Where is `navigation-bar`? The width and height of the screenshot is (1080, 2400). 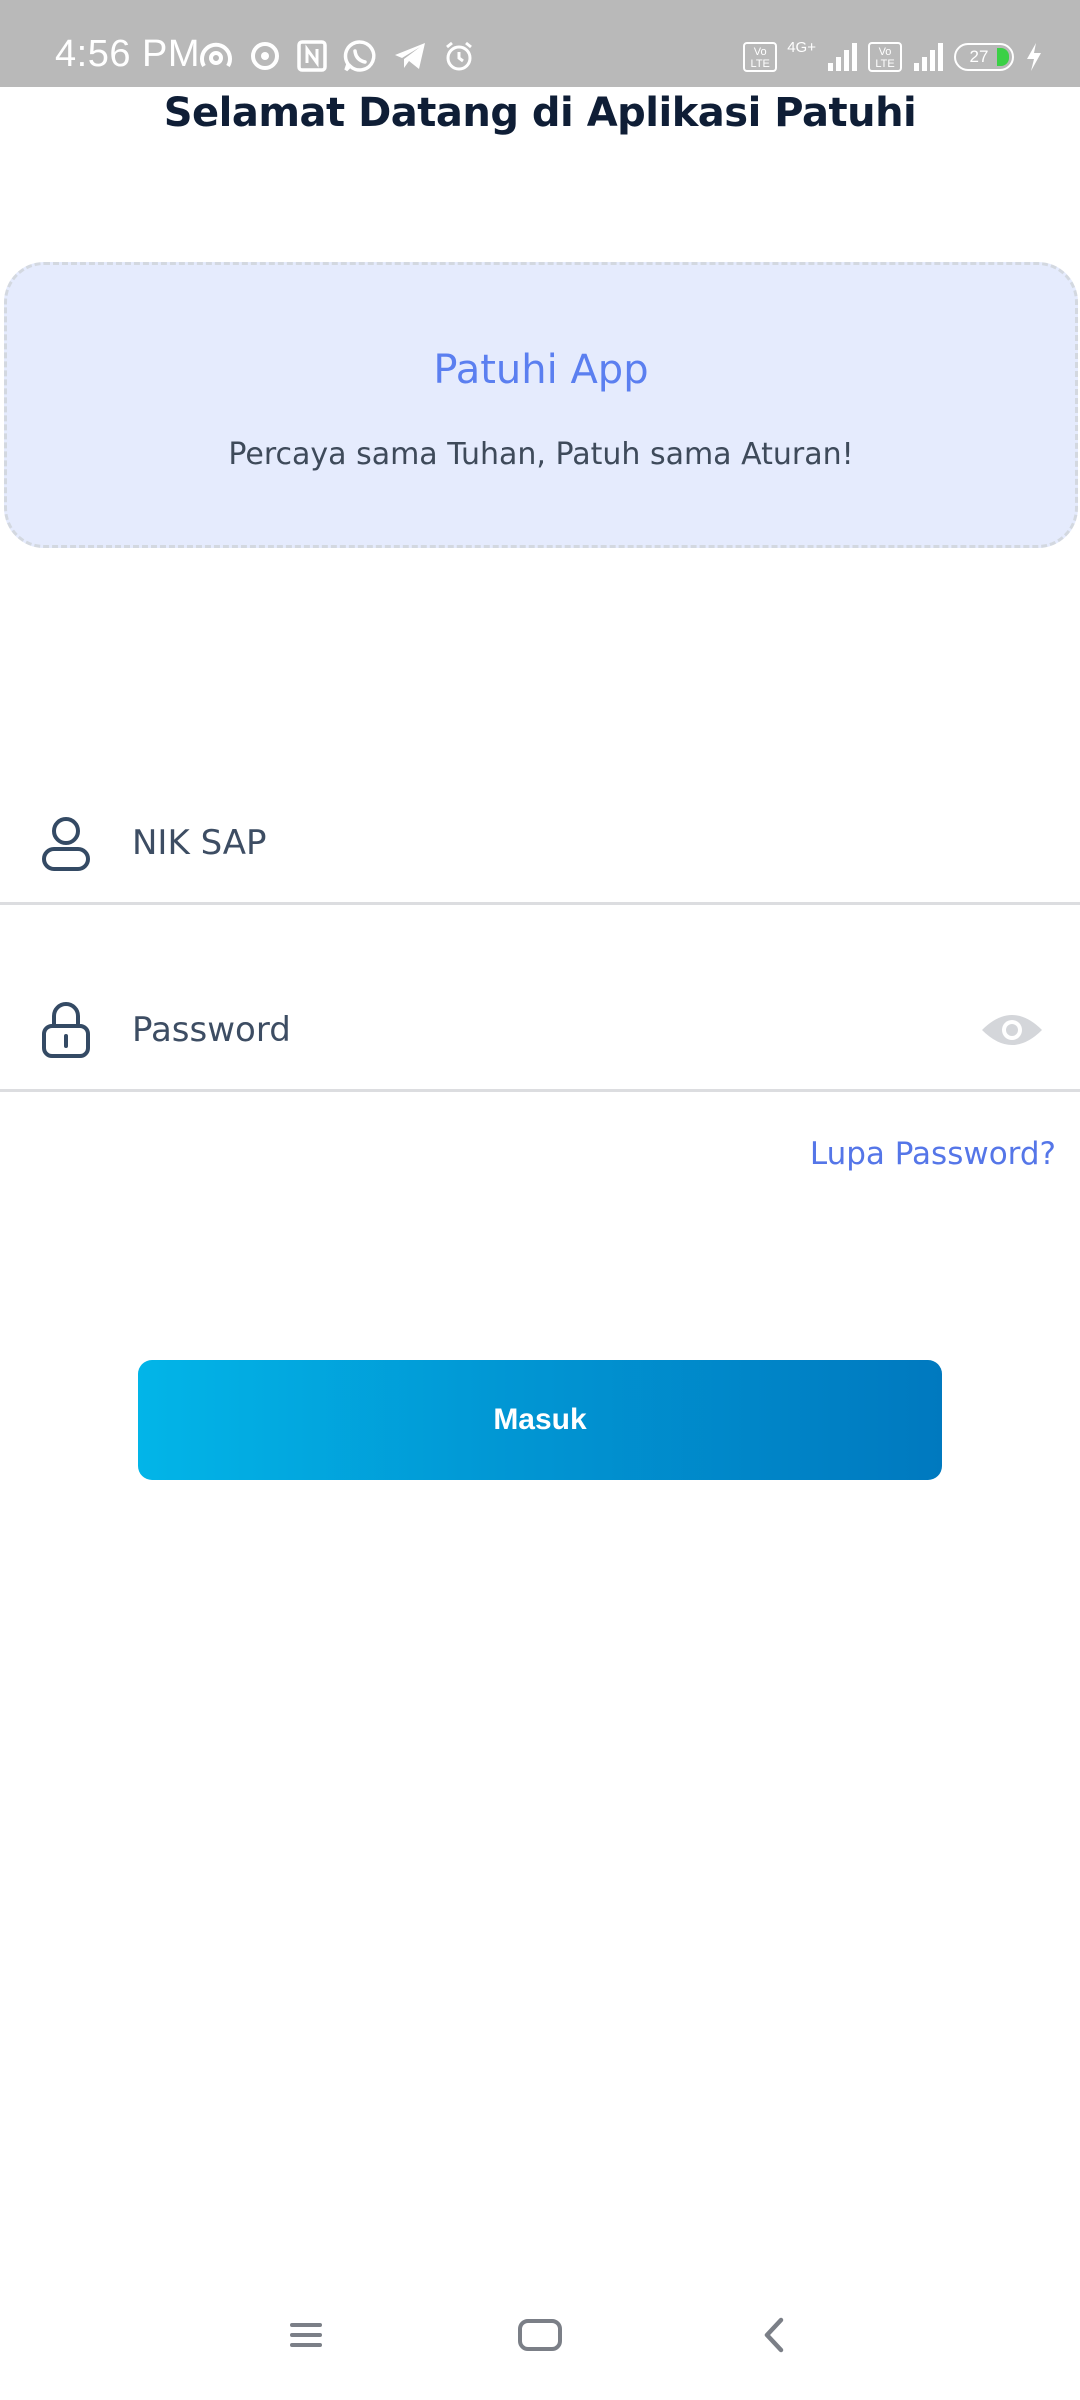
navigation-bar is located at coordinates (540, 2335).